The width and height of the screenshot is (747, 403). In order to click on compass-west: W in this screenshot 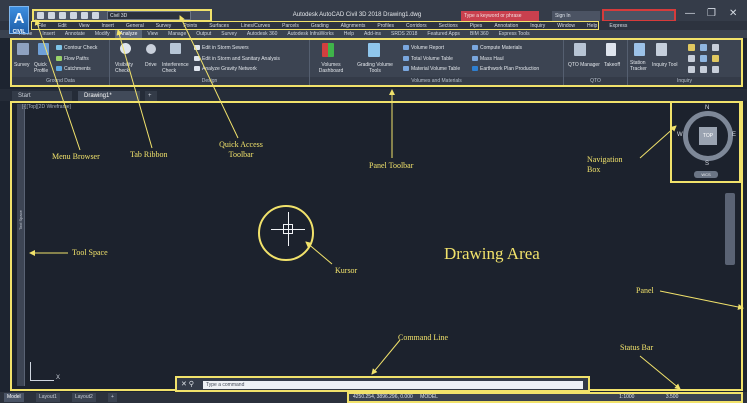, I will do `click(680, 135)`.